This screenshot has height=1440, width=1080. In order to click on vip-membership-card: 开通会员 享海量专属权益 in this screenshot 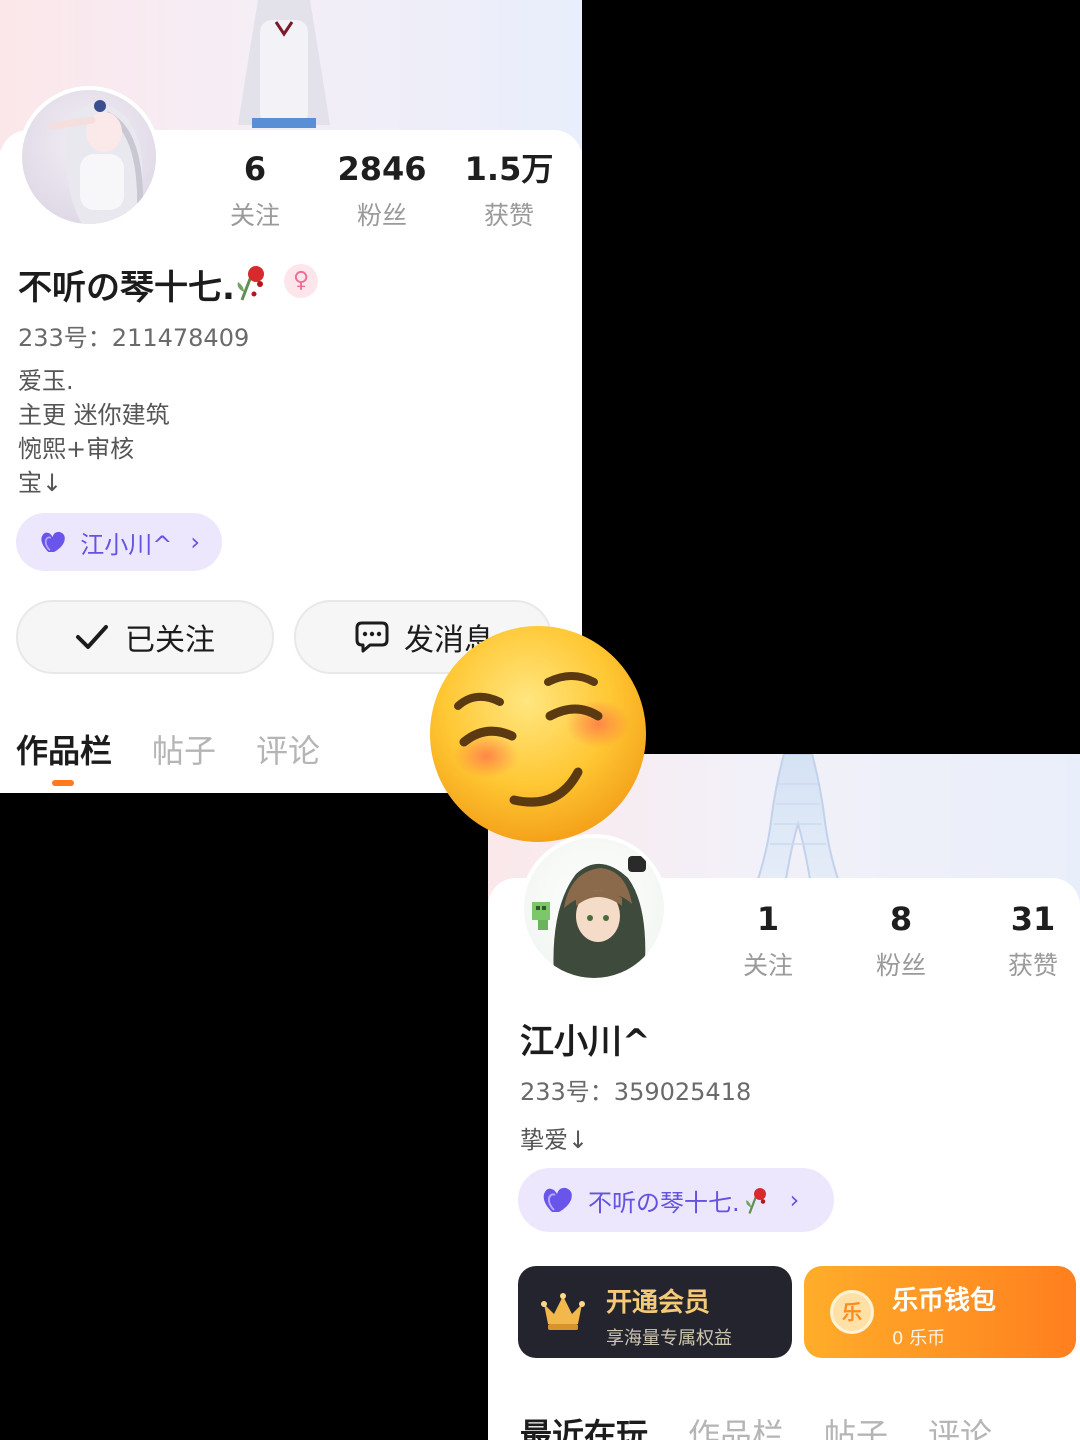, I will do `click(655, 1312)`.